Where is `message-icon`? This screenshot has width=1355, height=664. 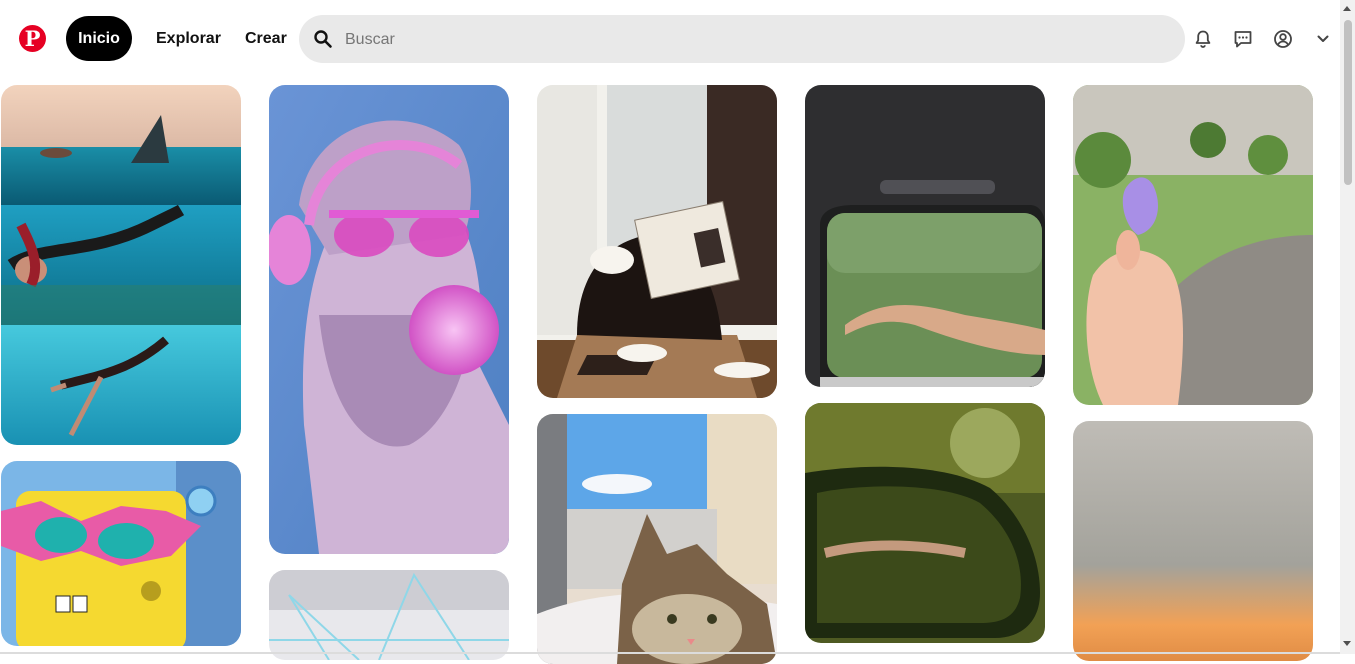
message-icon is located at coordinates (1243, 39).